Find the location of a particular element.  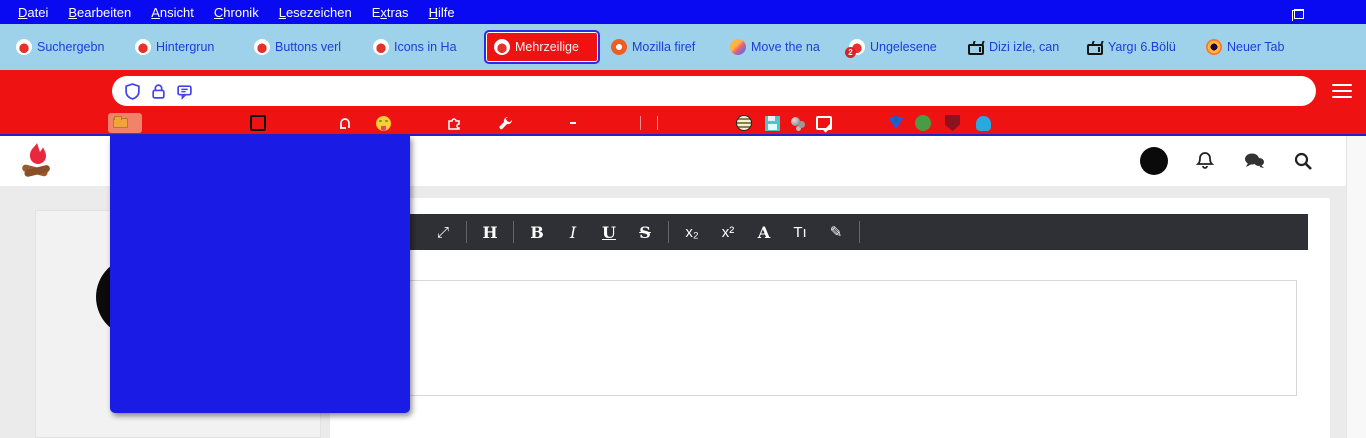

tab-label: Mozilla firef is located at coordinates (664, 47).